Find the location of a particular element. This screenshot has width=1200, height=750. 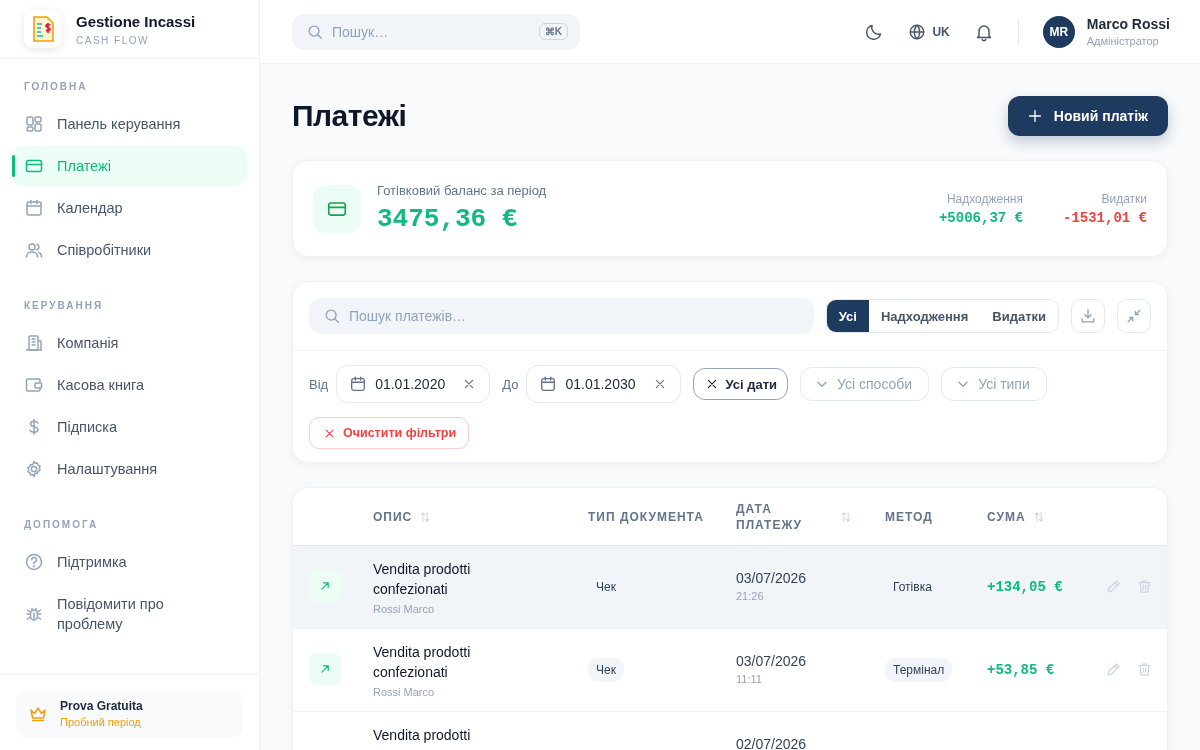

document-type-tag: Чек is located at coordinates (606, 670).